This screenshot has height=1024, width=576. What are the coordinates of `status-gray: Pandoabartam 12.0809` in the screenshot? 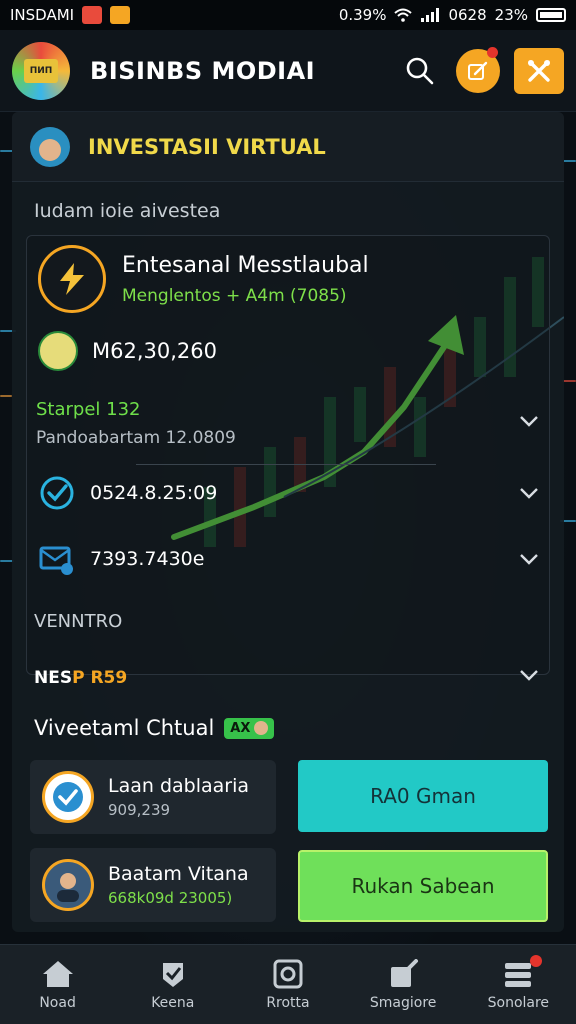 It's located at (136, 438).